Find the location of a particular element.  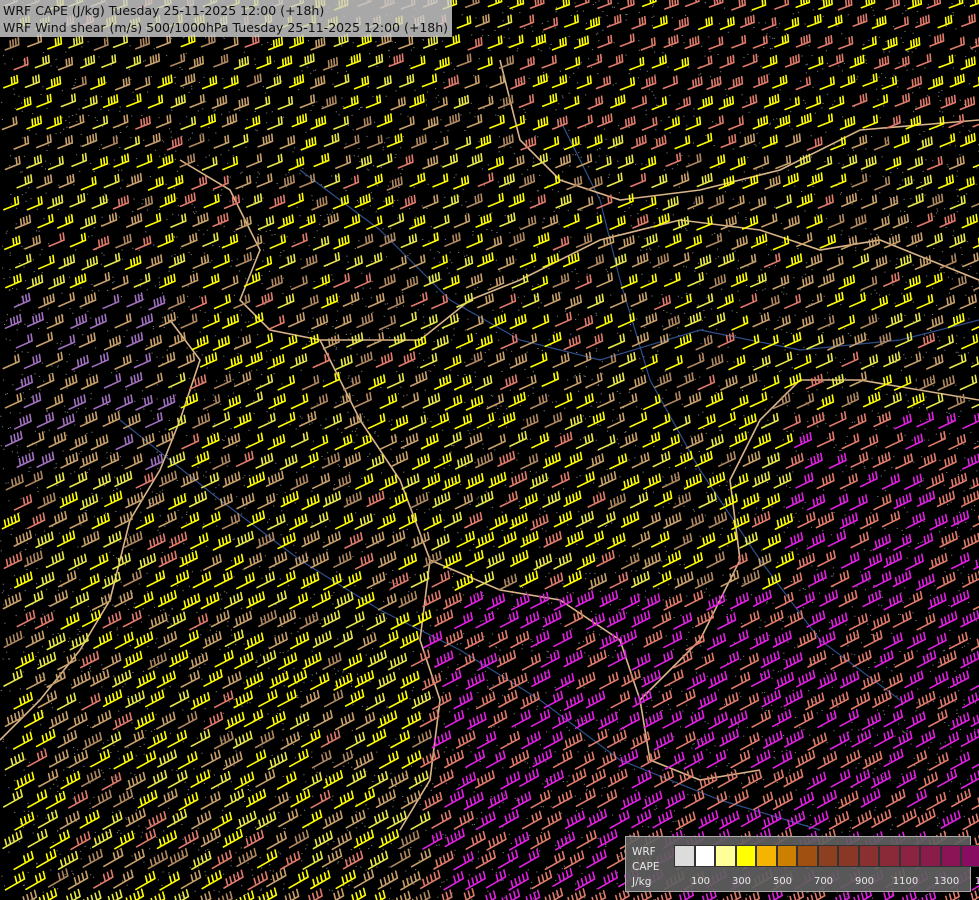

legend-tick-labels: 100 300 500 700 900 1100 1300 1500 is located at coordinates (826, 881).